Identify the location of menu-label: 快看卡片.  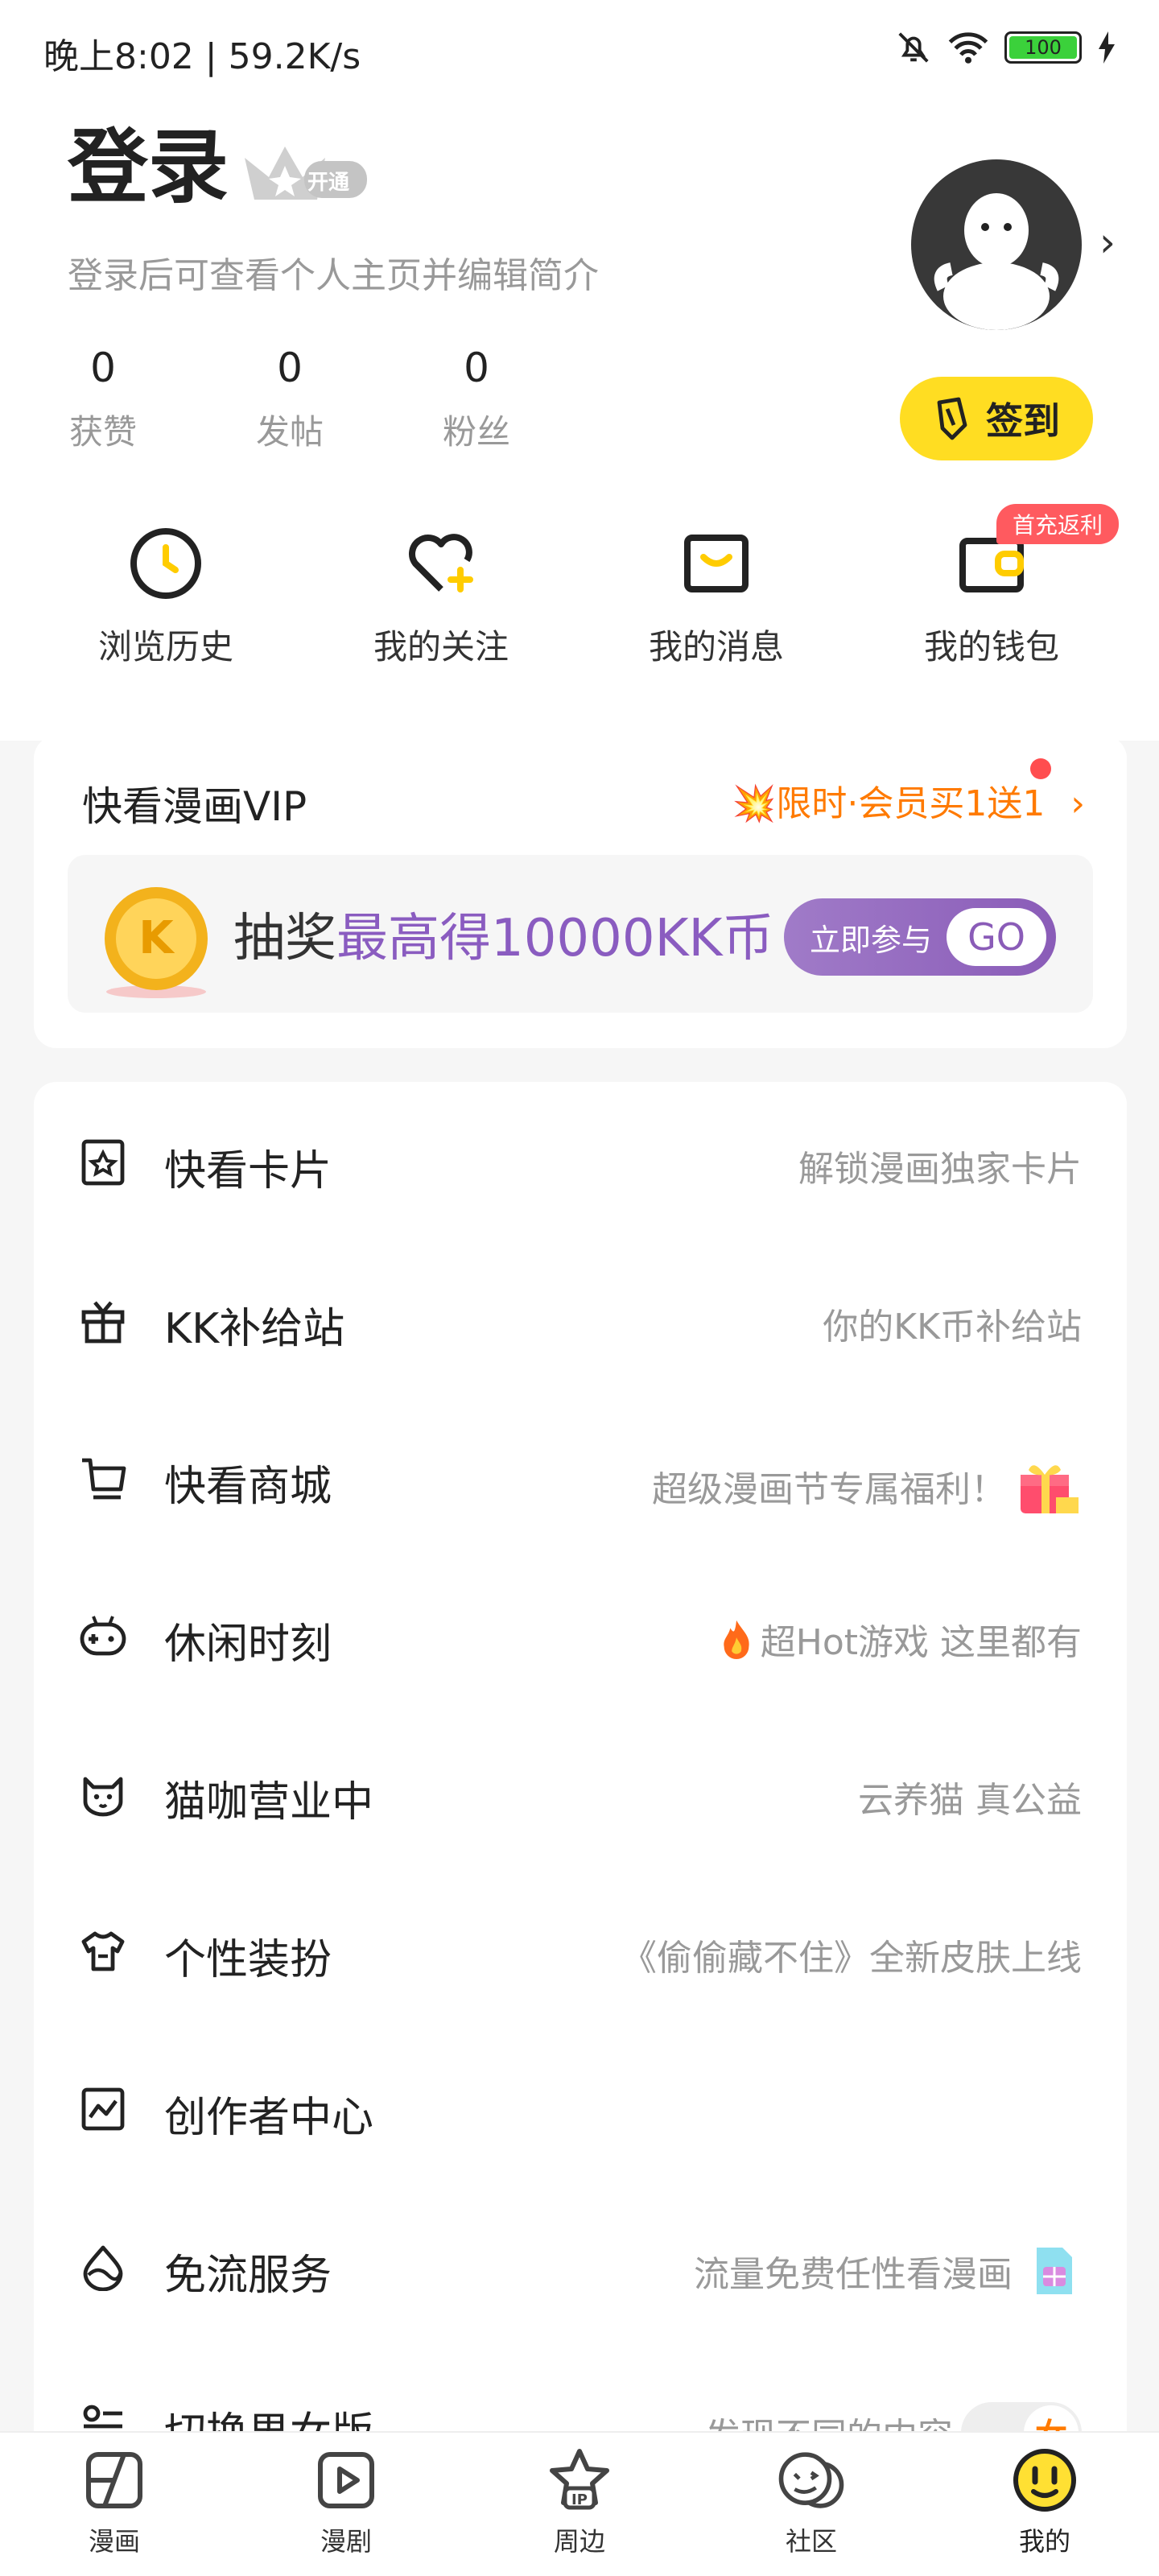
(248, 1171).